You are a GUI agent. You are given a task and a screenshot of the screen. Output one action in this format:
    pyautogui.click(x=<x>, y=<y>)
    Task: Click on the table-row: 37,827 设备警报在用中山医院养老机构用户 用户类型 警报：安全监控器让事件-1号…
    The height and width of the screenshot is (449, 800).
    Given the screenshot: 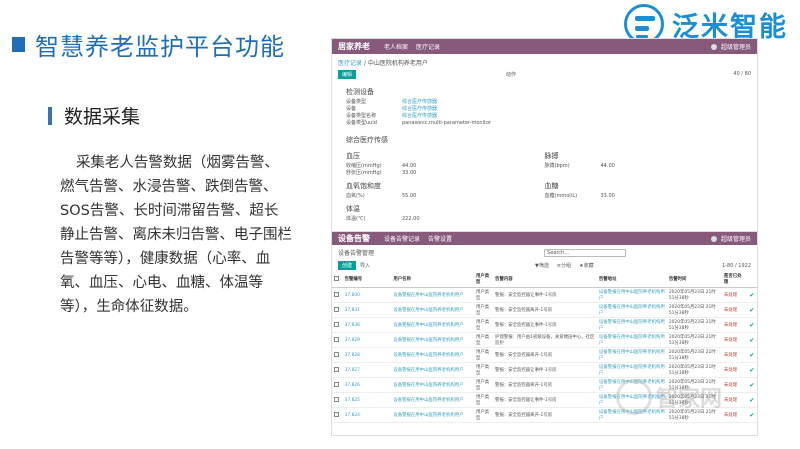 What is the action you would take?
    pyautogui.click(x=544, y=370)
    